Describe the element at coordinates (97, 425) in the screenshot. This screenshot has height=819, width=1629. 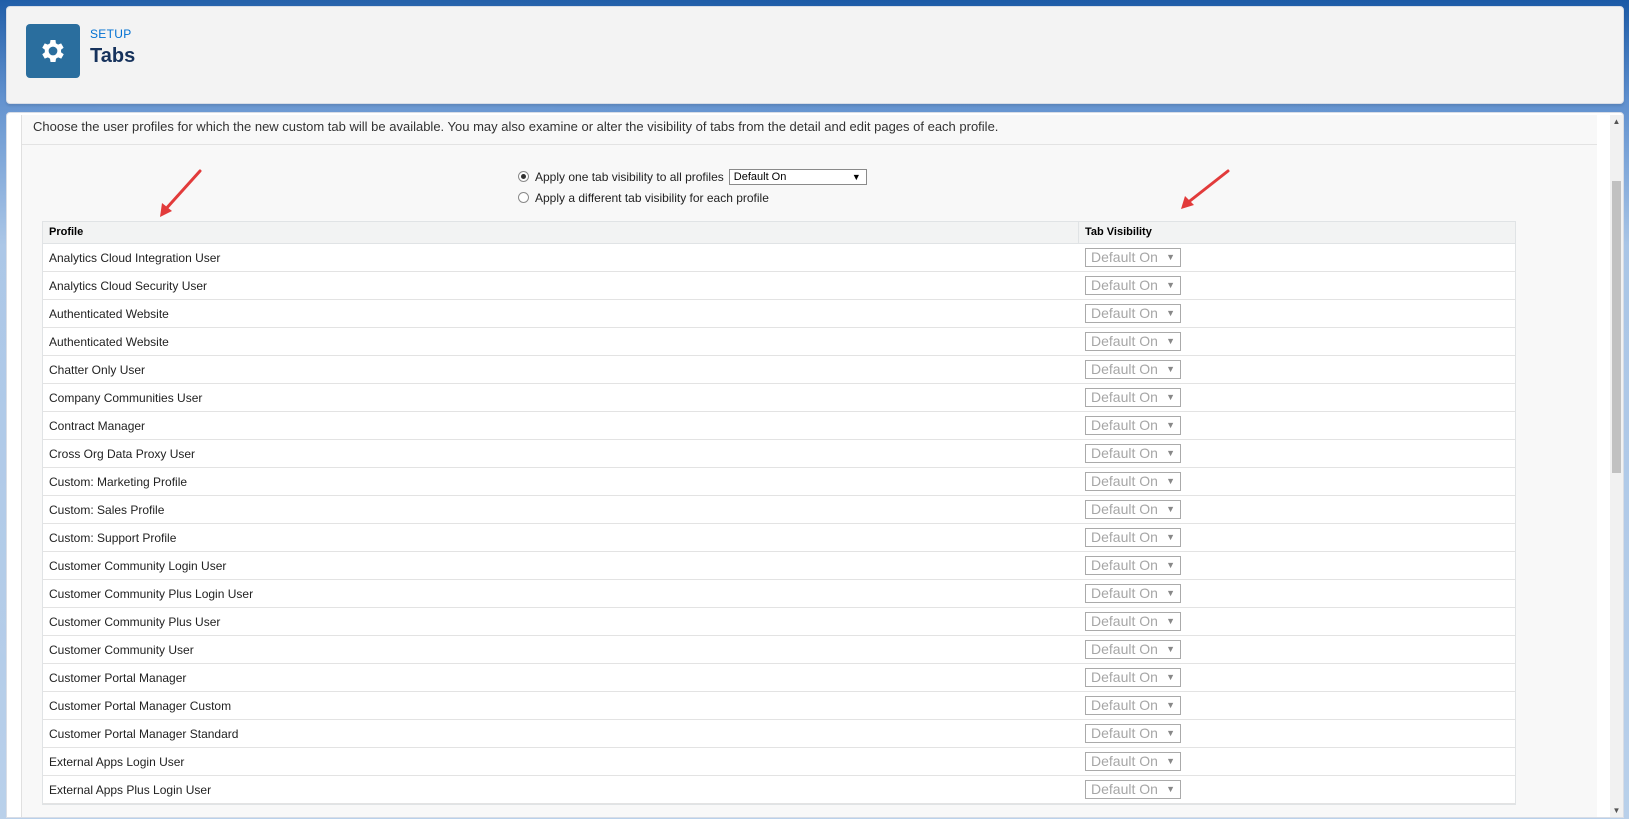
I see `profile-name: Contract Manager` at that location.